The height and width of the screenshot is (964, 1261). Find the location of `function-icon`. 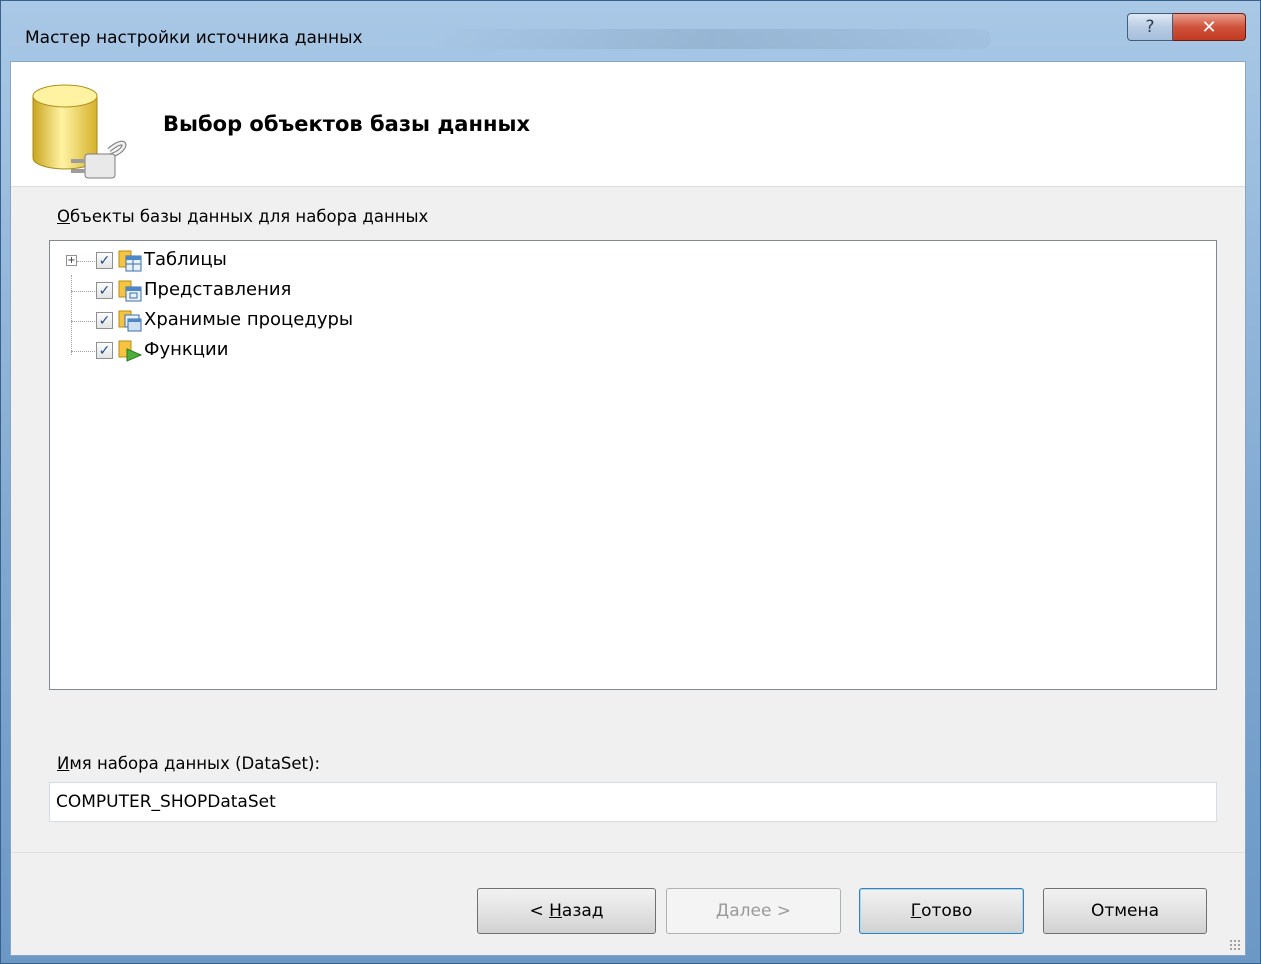

function-icon is located at coordinates (130, 351).